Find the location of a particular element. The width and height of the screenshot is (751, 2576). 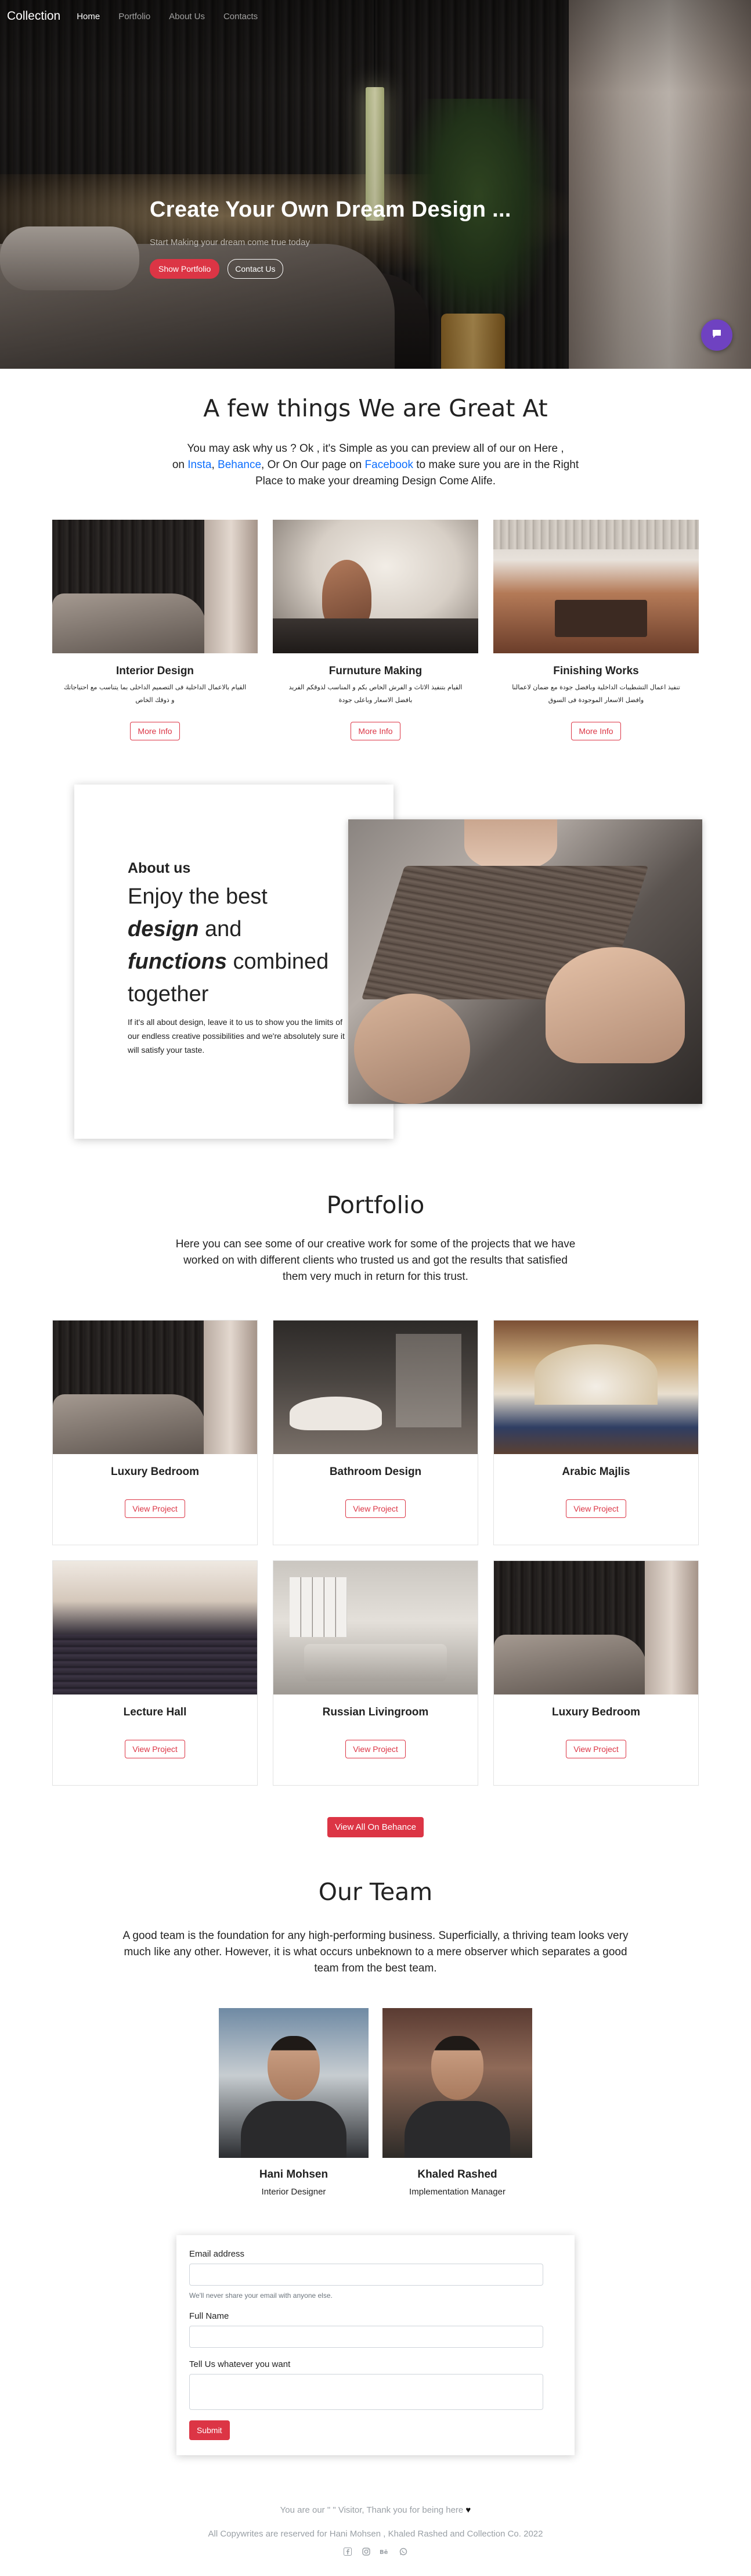

about-headline-and: and is located at coordinates (220, 929).